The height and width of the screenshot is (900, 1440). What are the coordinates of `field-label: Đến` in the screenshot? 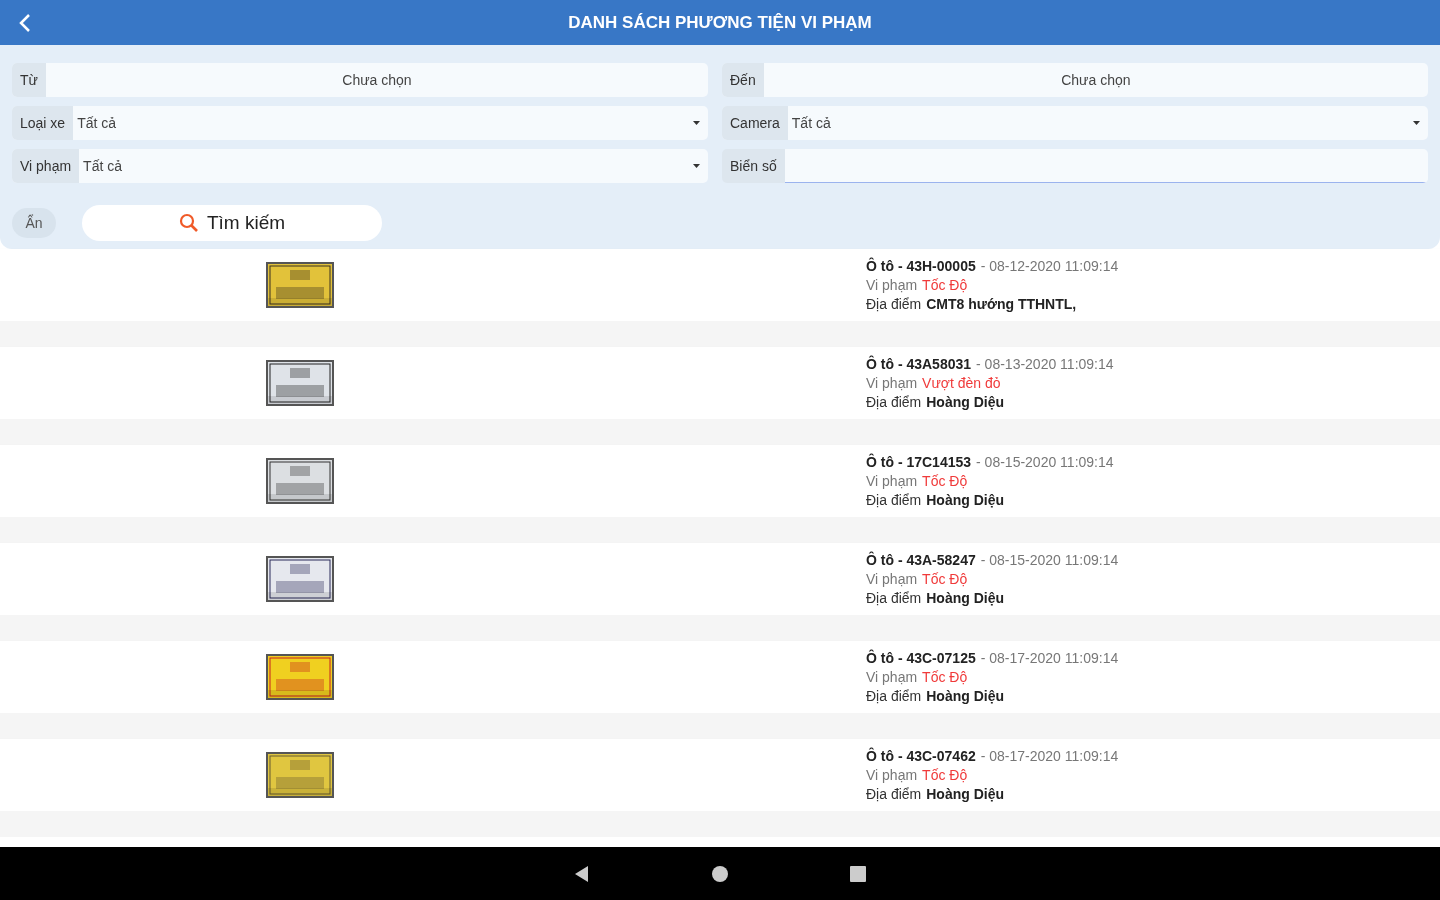 It's located at (743, 80).